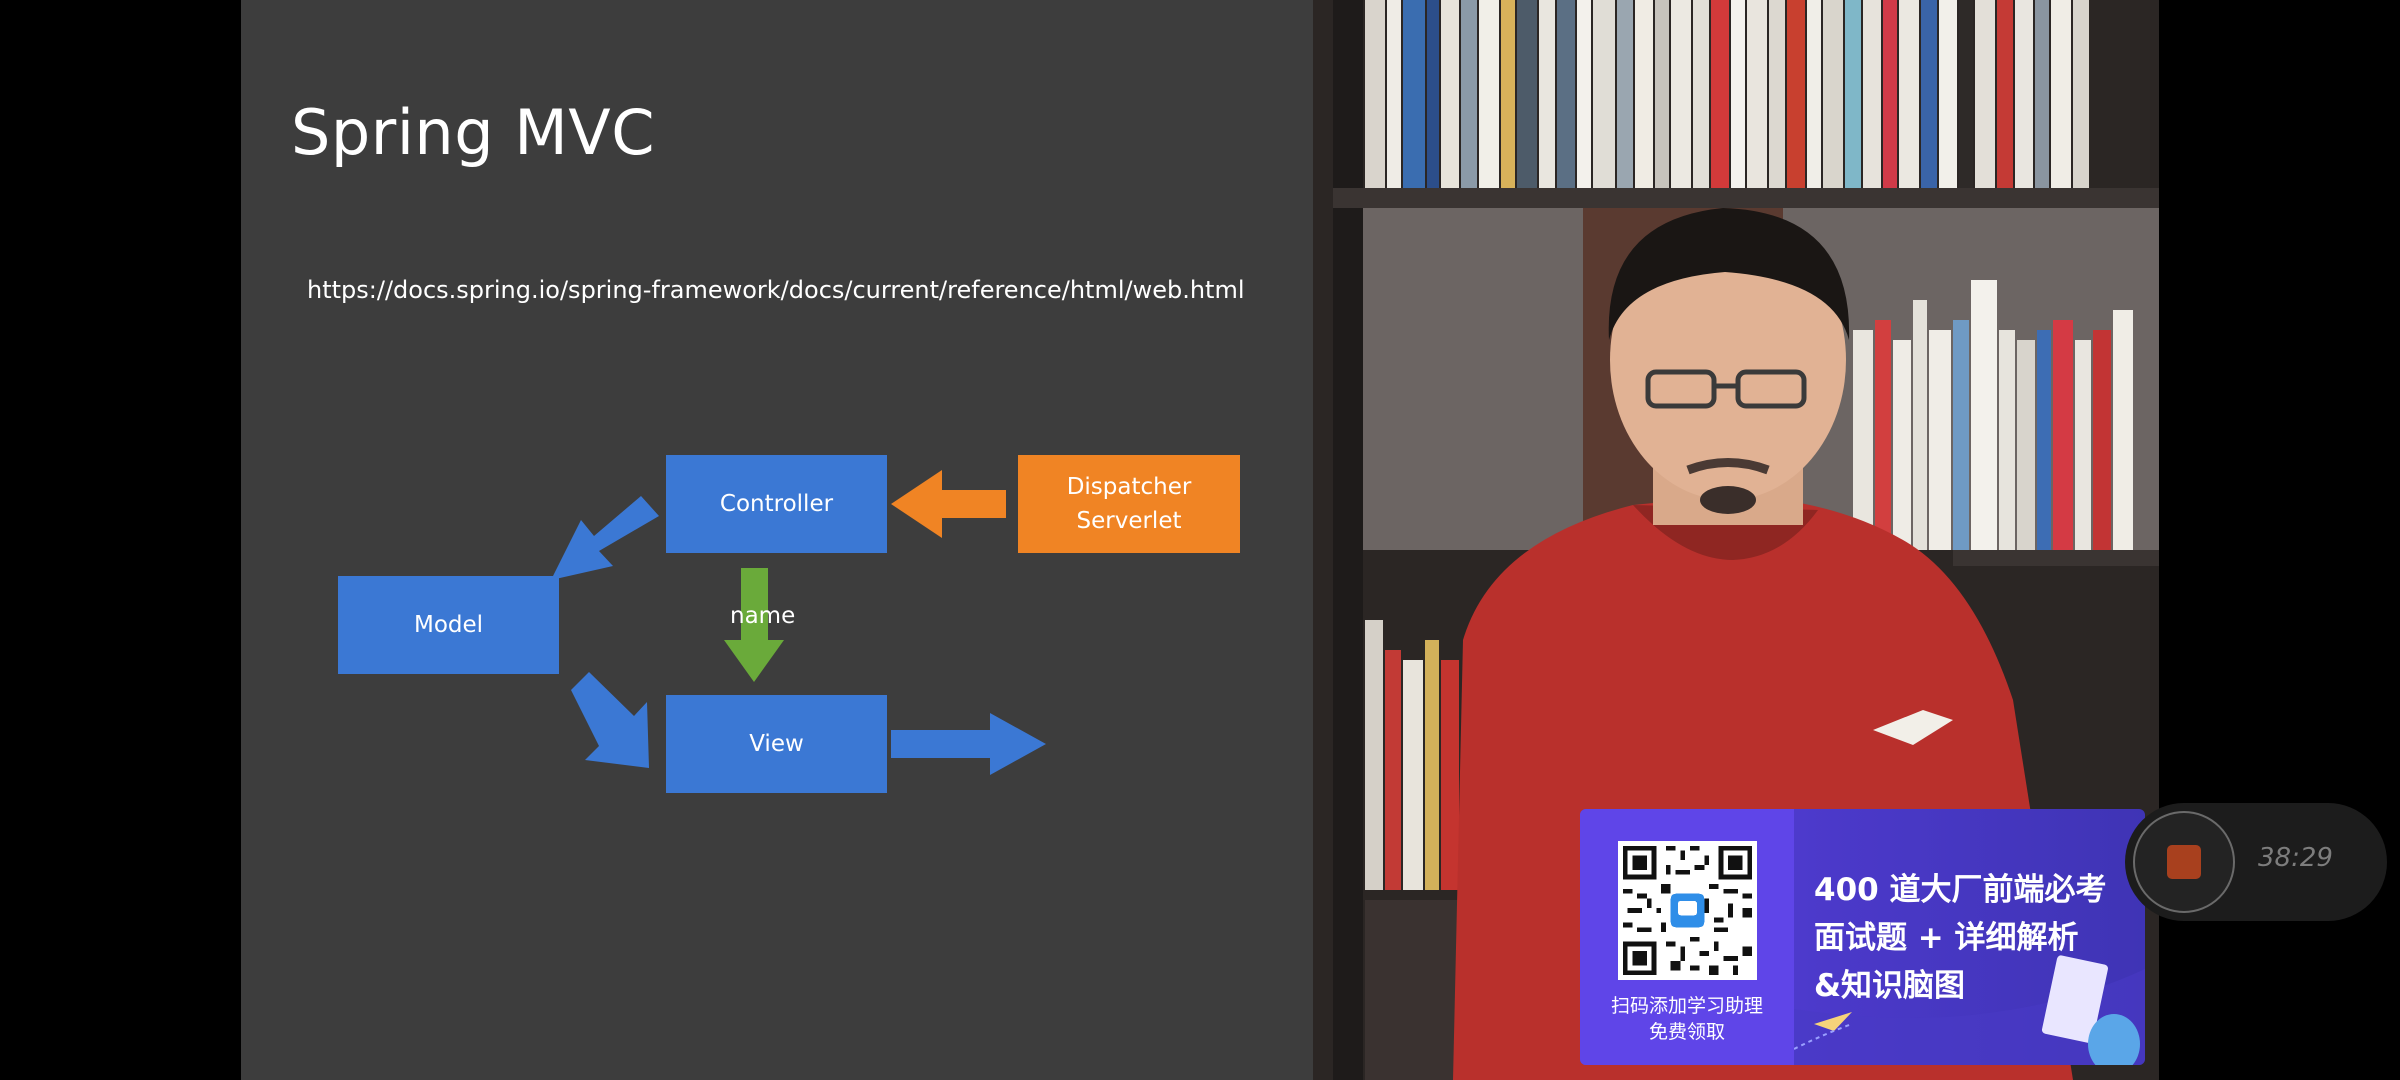 The height and width of the screenshot is (1080, 2400). What do you see at coordinates (1727, 94) in the screenshot?
I see `books-top-shelf` at bounding box center [1727, 94].